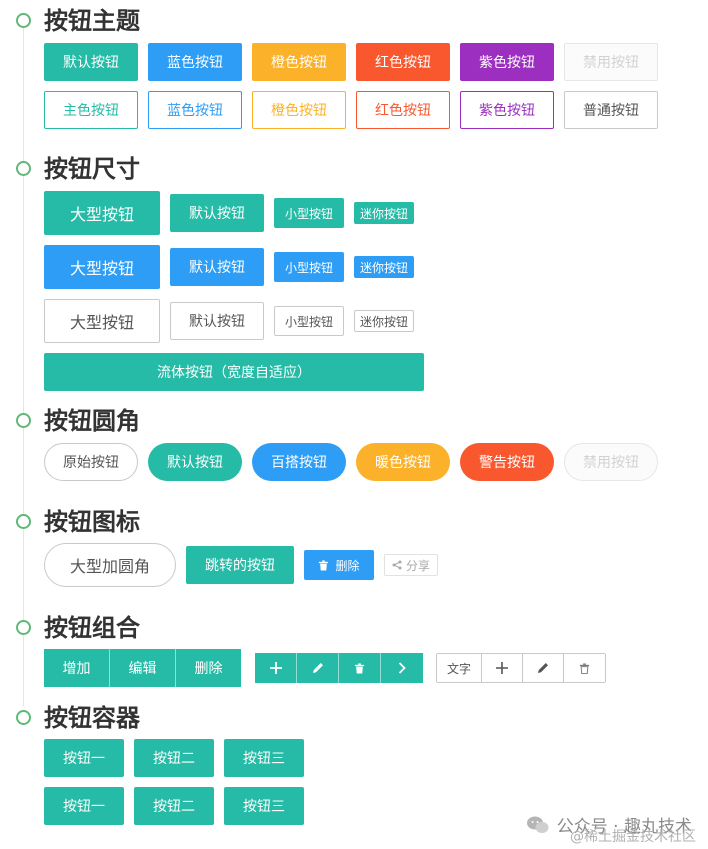  Describe the element at coordinates (91, 110) in the screenshot. I see `primary-outline-button: 主色按钮` at that location.